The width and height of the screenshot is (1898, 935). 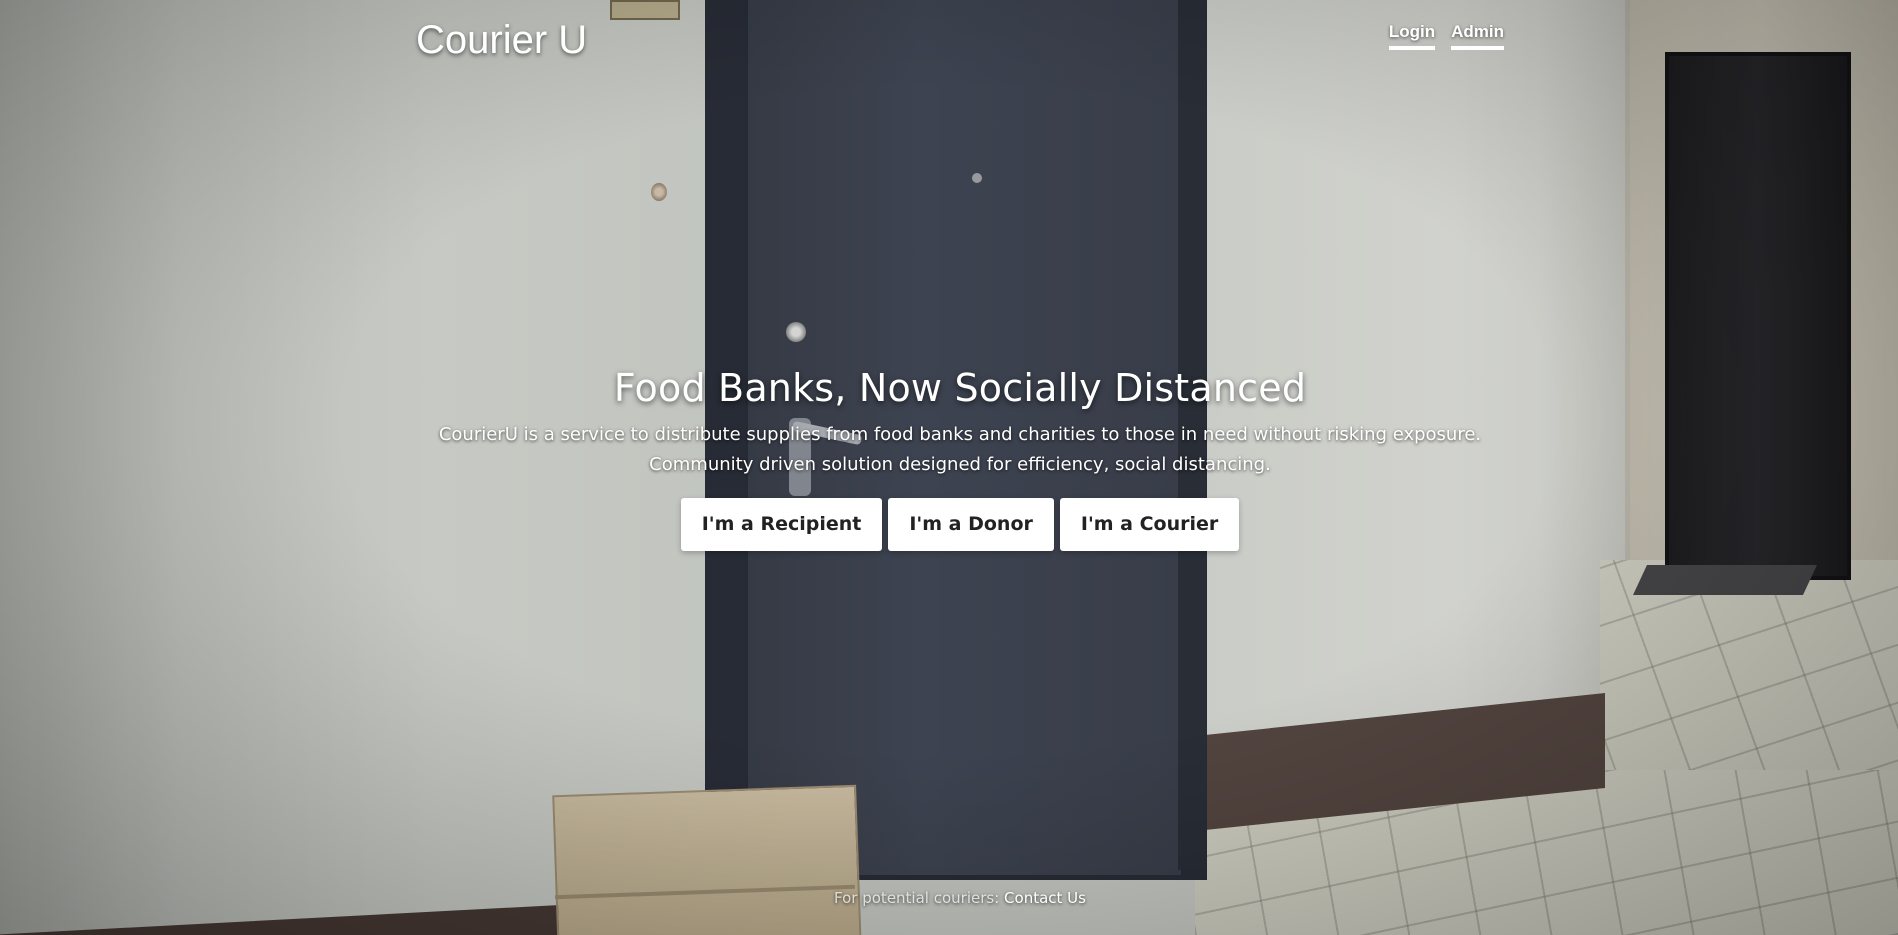 What do you see at coordinates (917, 898) in the screenshot?
I see `footer-label: For potential couriers:` at bounding box center [917, 898].